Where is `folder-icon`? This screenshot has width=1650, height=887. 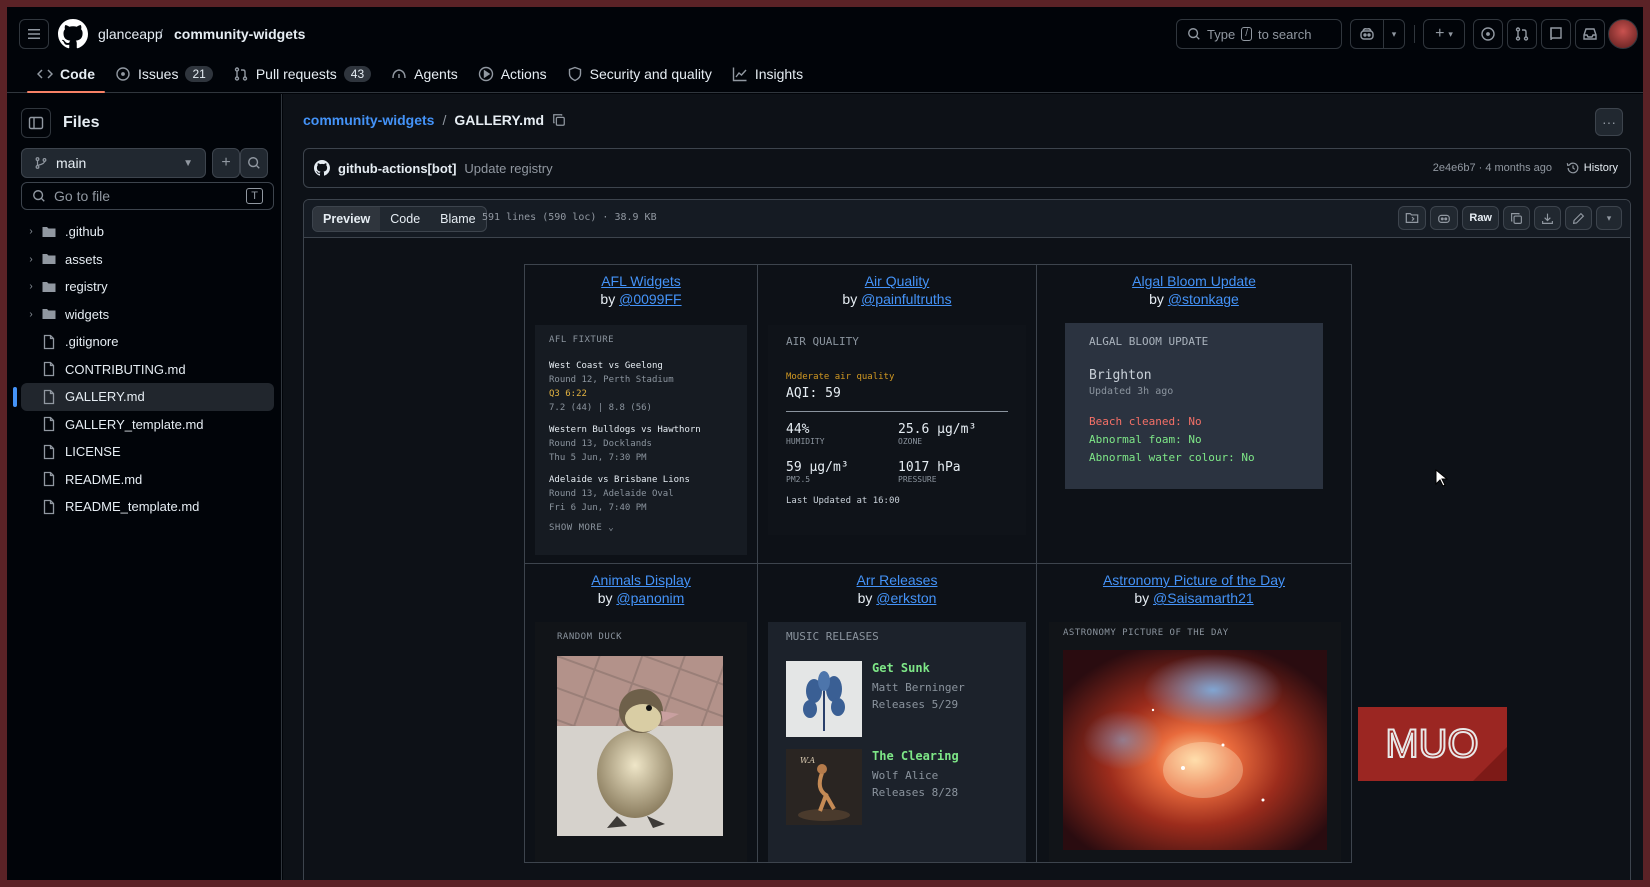
folder-icon is located at coordinates (49, 314).